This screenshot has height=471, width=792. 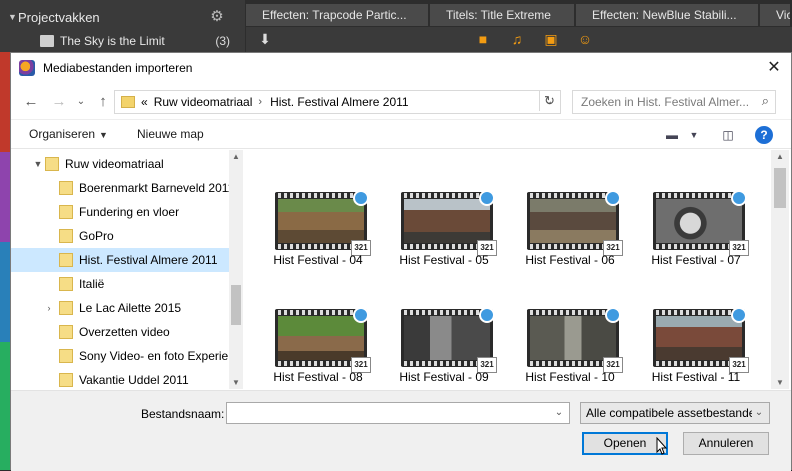 I want to click on tree-item-label: Vakantie Uddel 2011, so click(x=134, y=380).